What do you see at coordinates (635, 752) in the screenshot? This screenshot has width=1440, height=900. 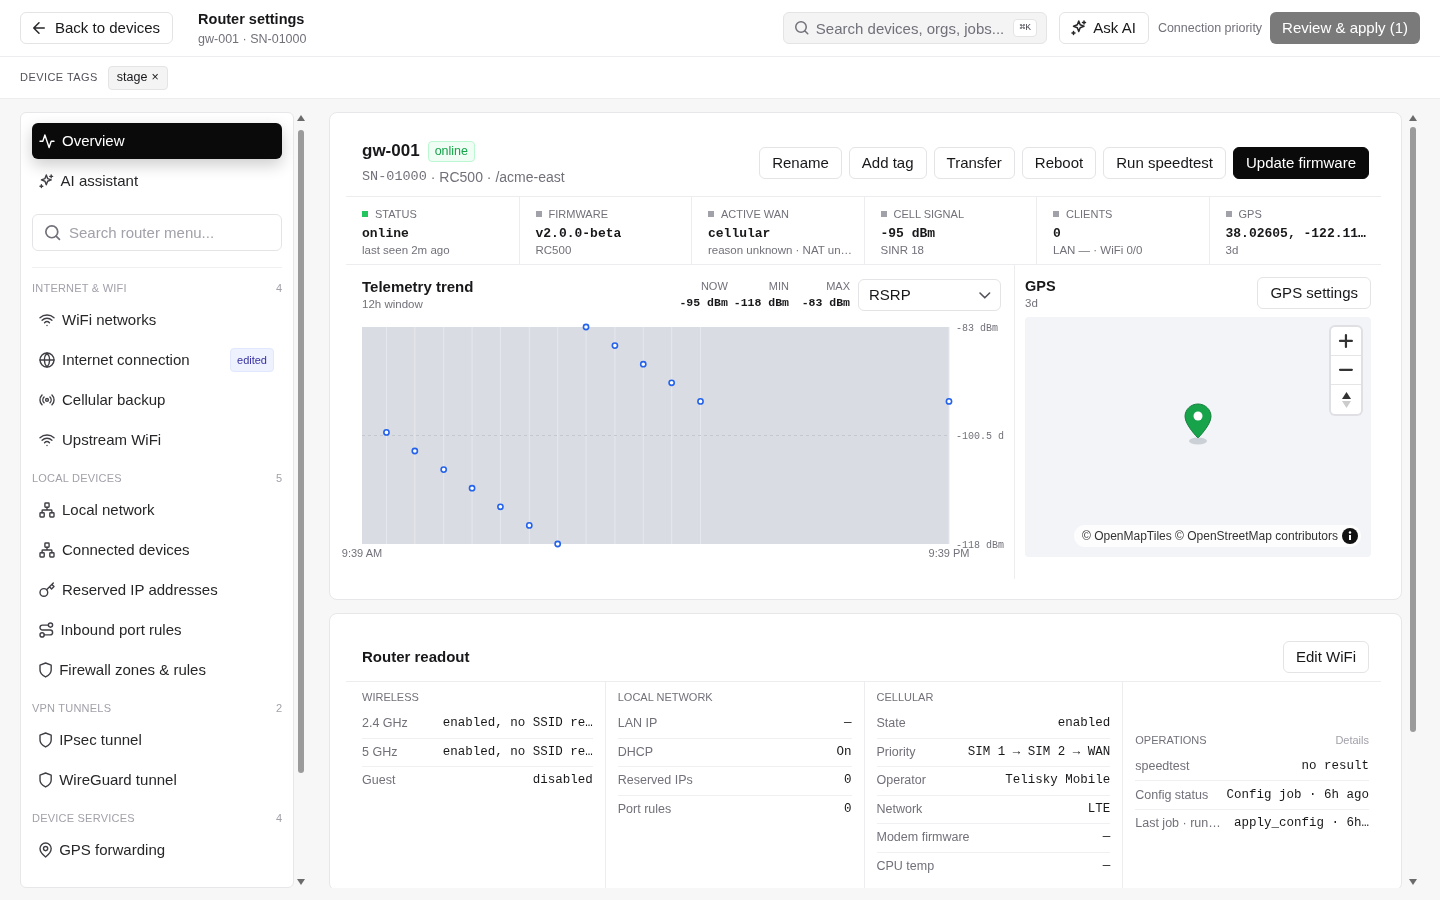 I see `readout-label: DHCP` at bounding box center [635, 752].